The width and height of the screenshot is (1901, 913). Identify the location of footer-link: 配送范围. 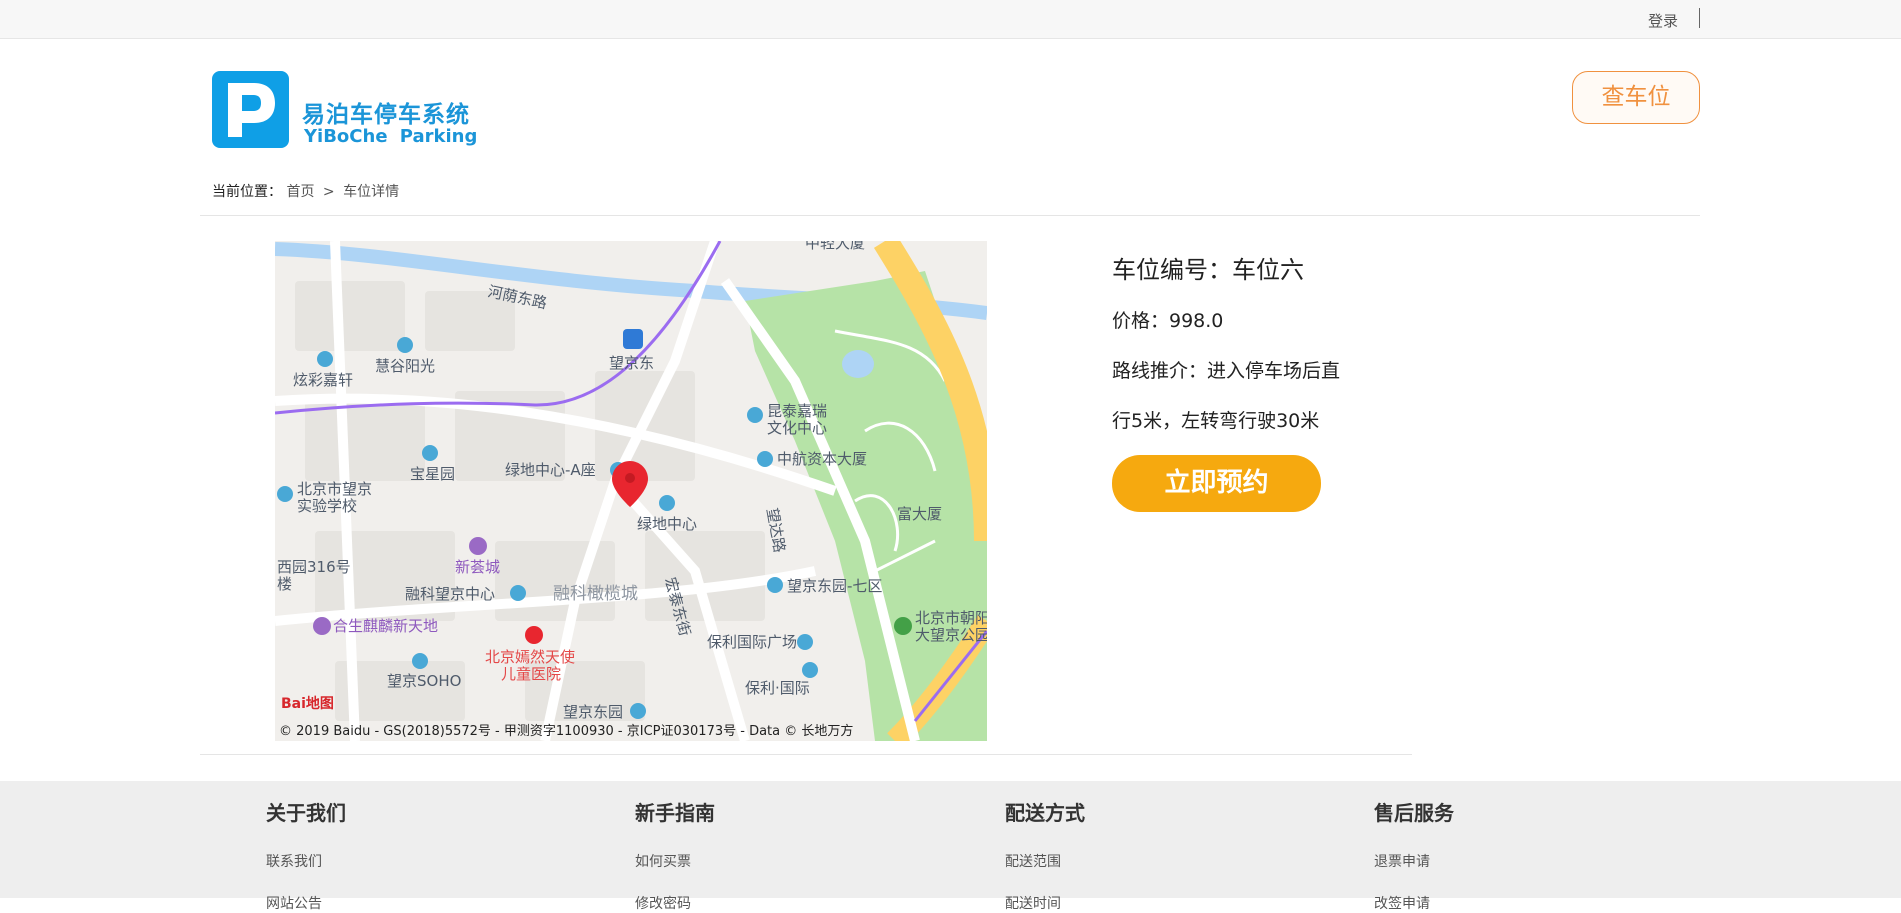
(1033, 861).